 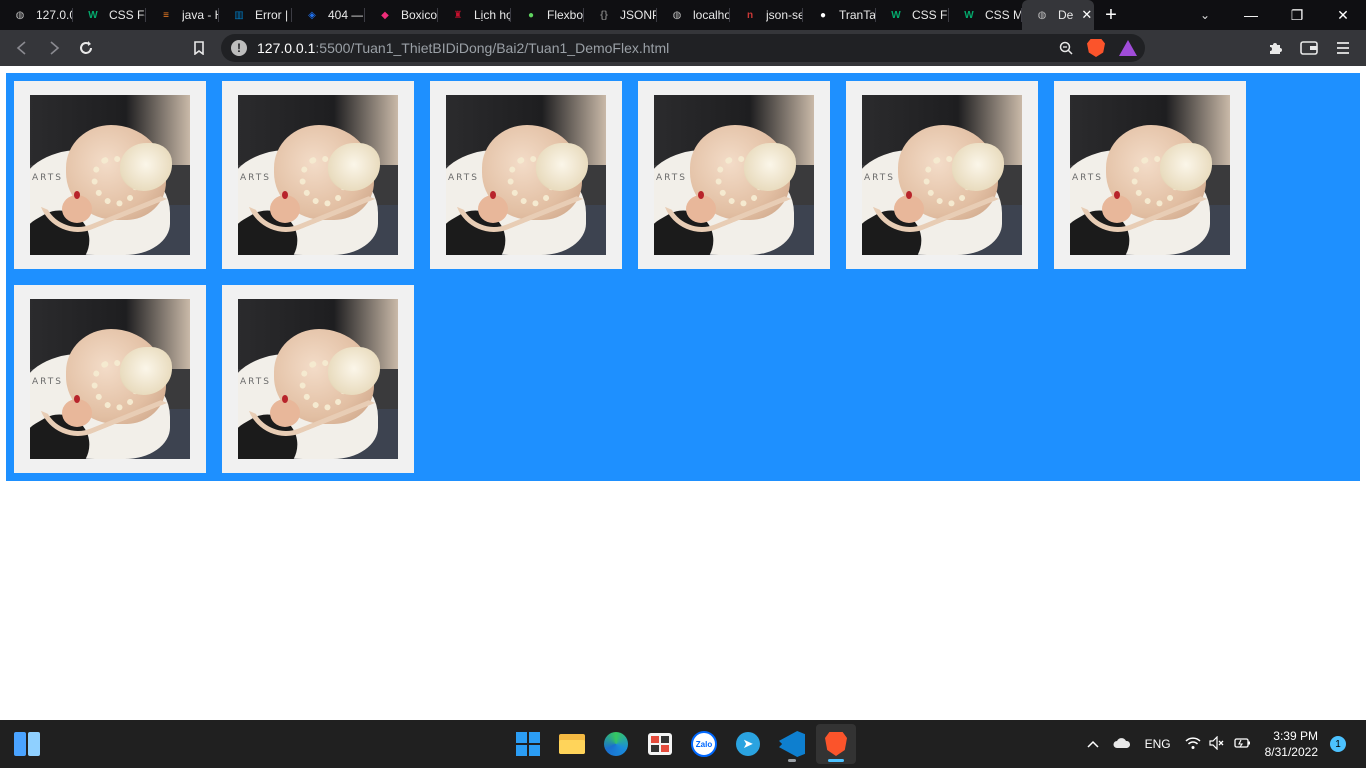 I want to click on folder-icon, so click(x=572, y=744).